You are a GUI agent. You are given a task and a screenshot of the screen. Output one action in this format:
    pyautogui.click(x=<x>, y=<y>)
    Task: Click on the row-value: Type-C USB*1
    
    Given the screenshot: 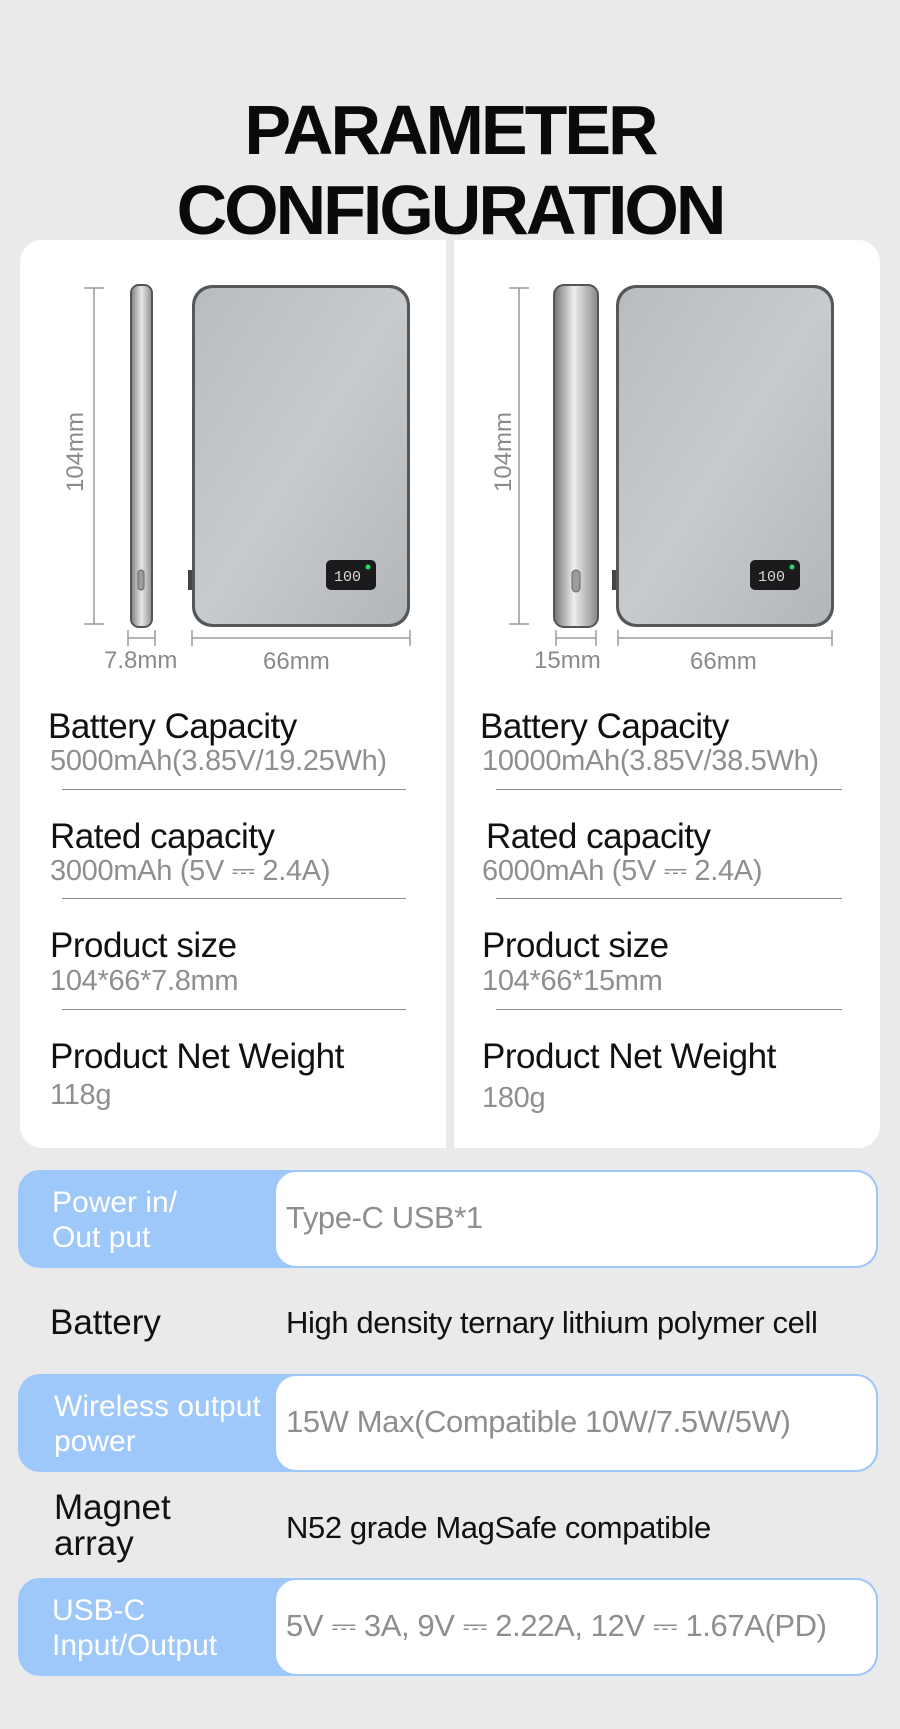 What is the action you would take?
    pyautogui.click(x=384, y=1217)
    